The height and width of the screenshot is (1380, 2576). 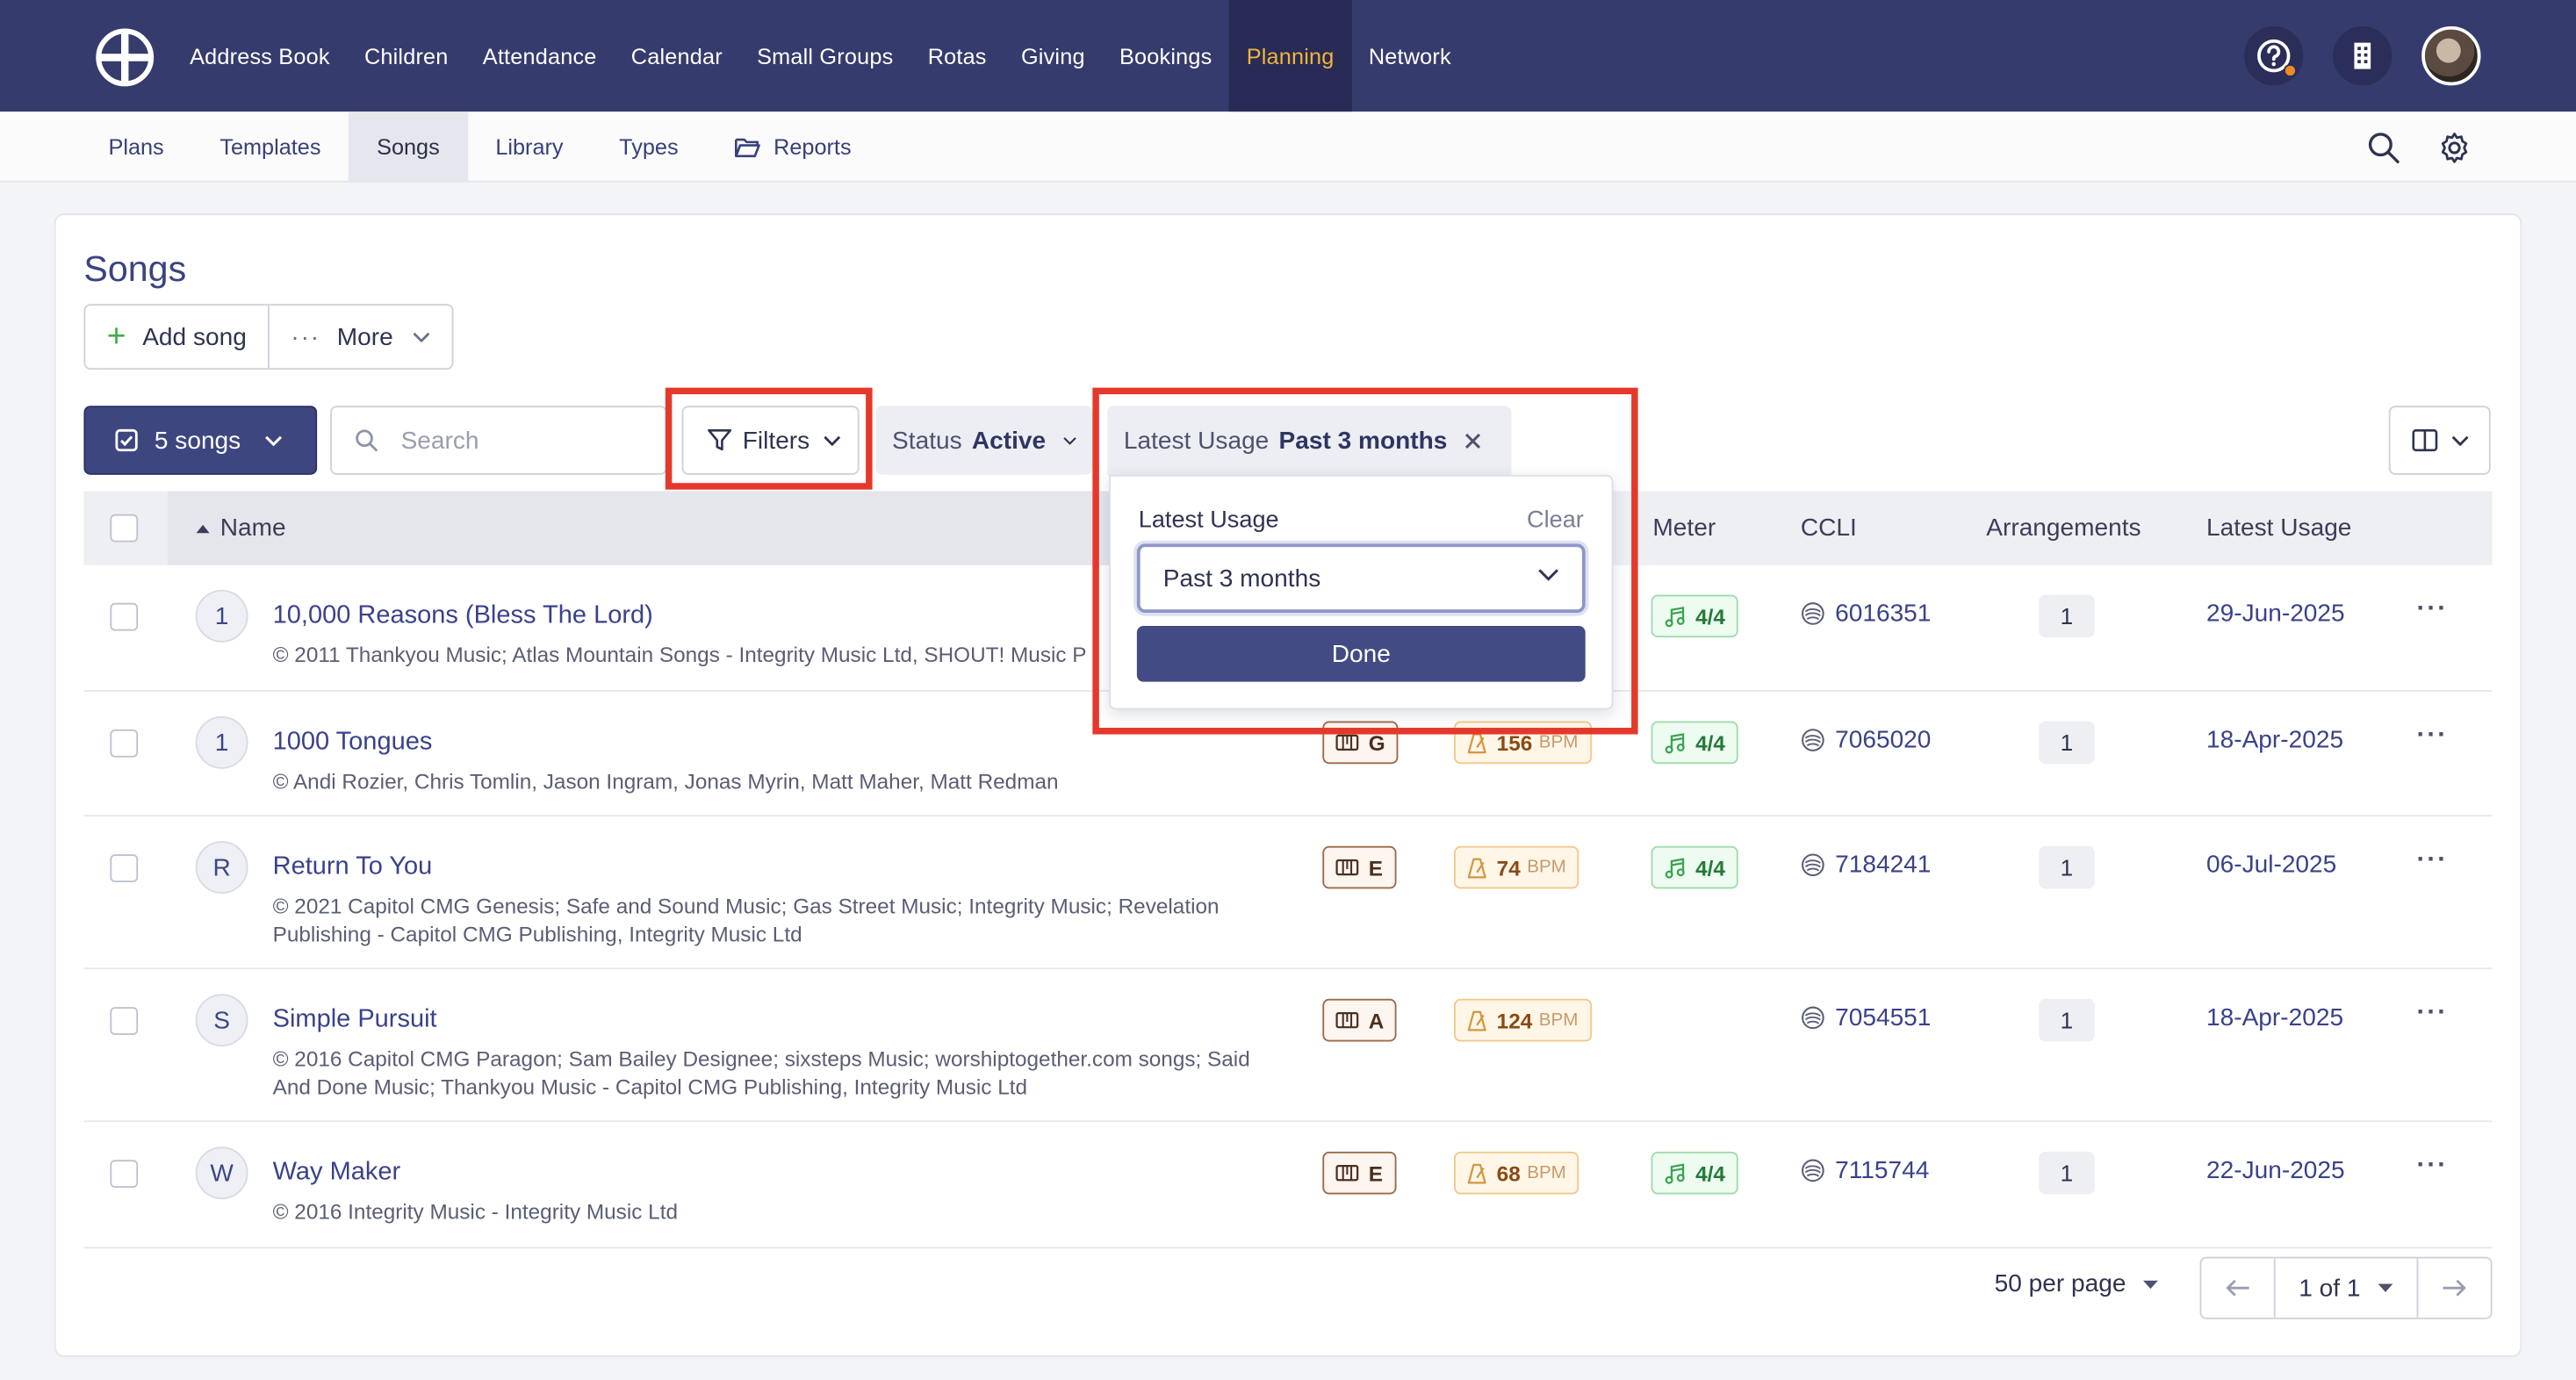 I want to click on column-header-arrangements: Arrangements, so click(x=2063, y=528).